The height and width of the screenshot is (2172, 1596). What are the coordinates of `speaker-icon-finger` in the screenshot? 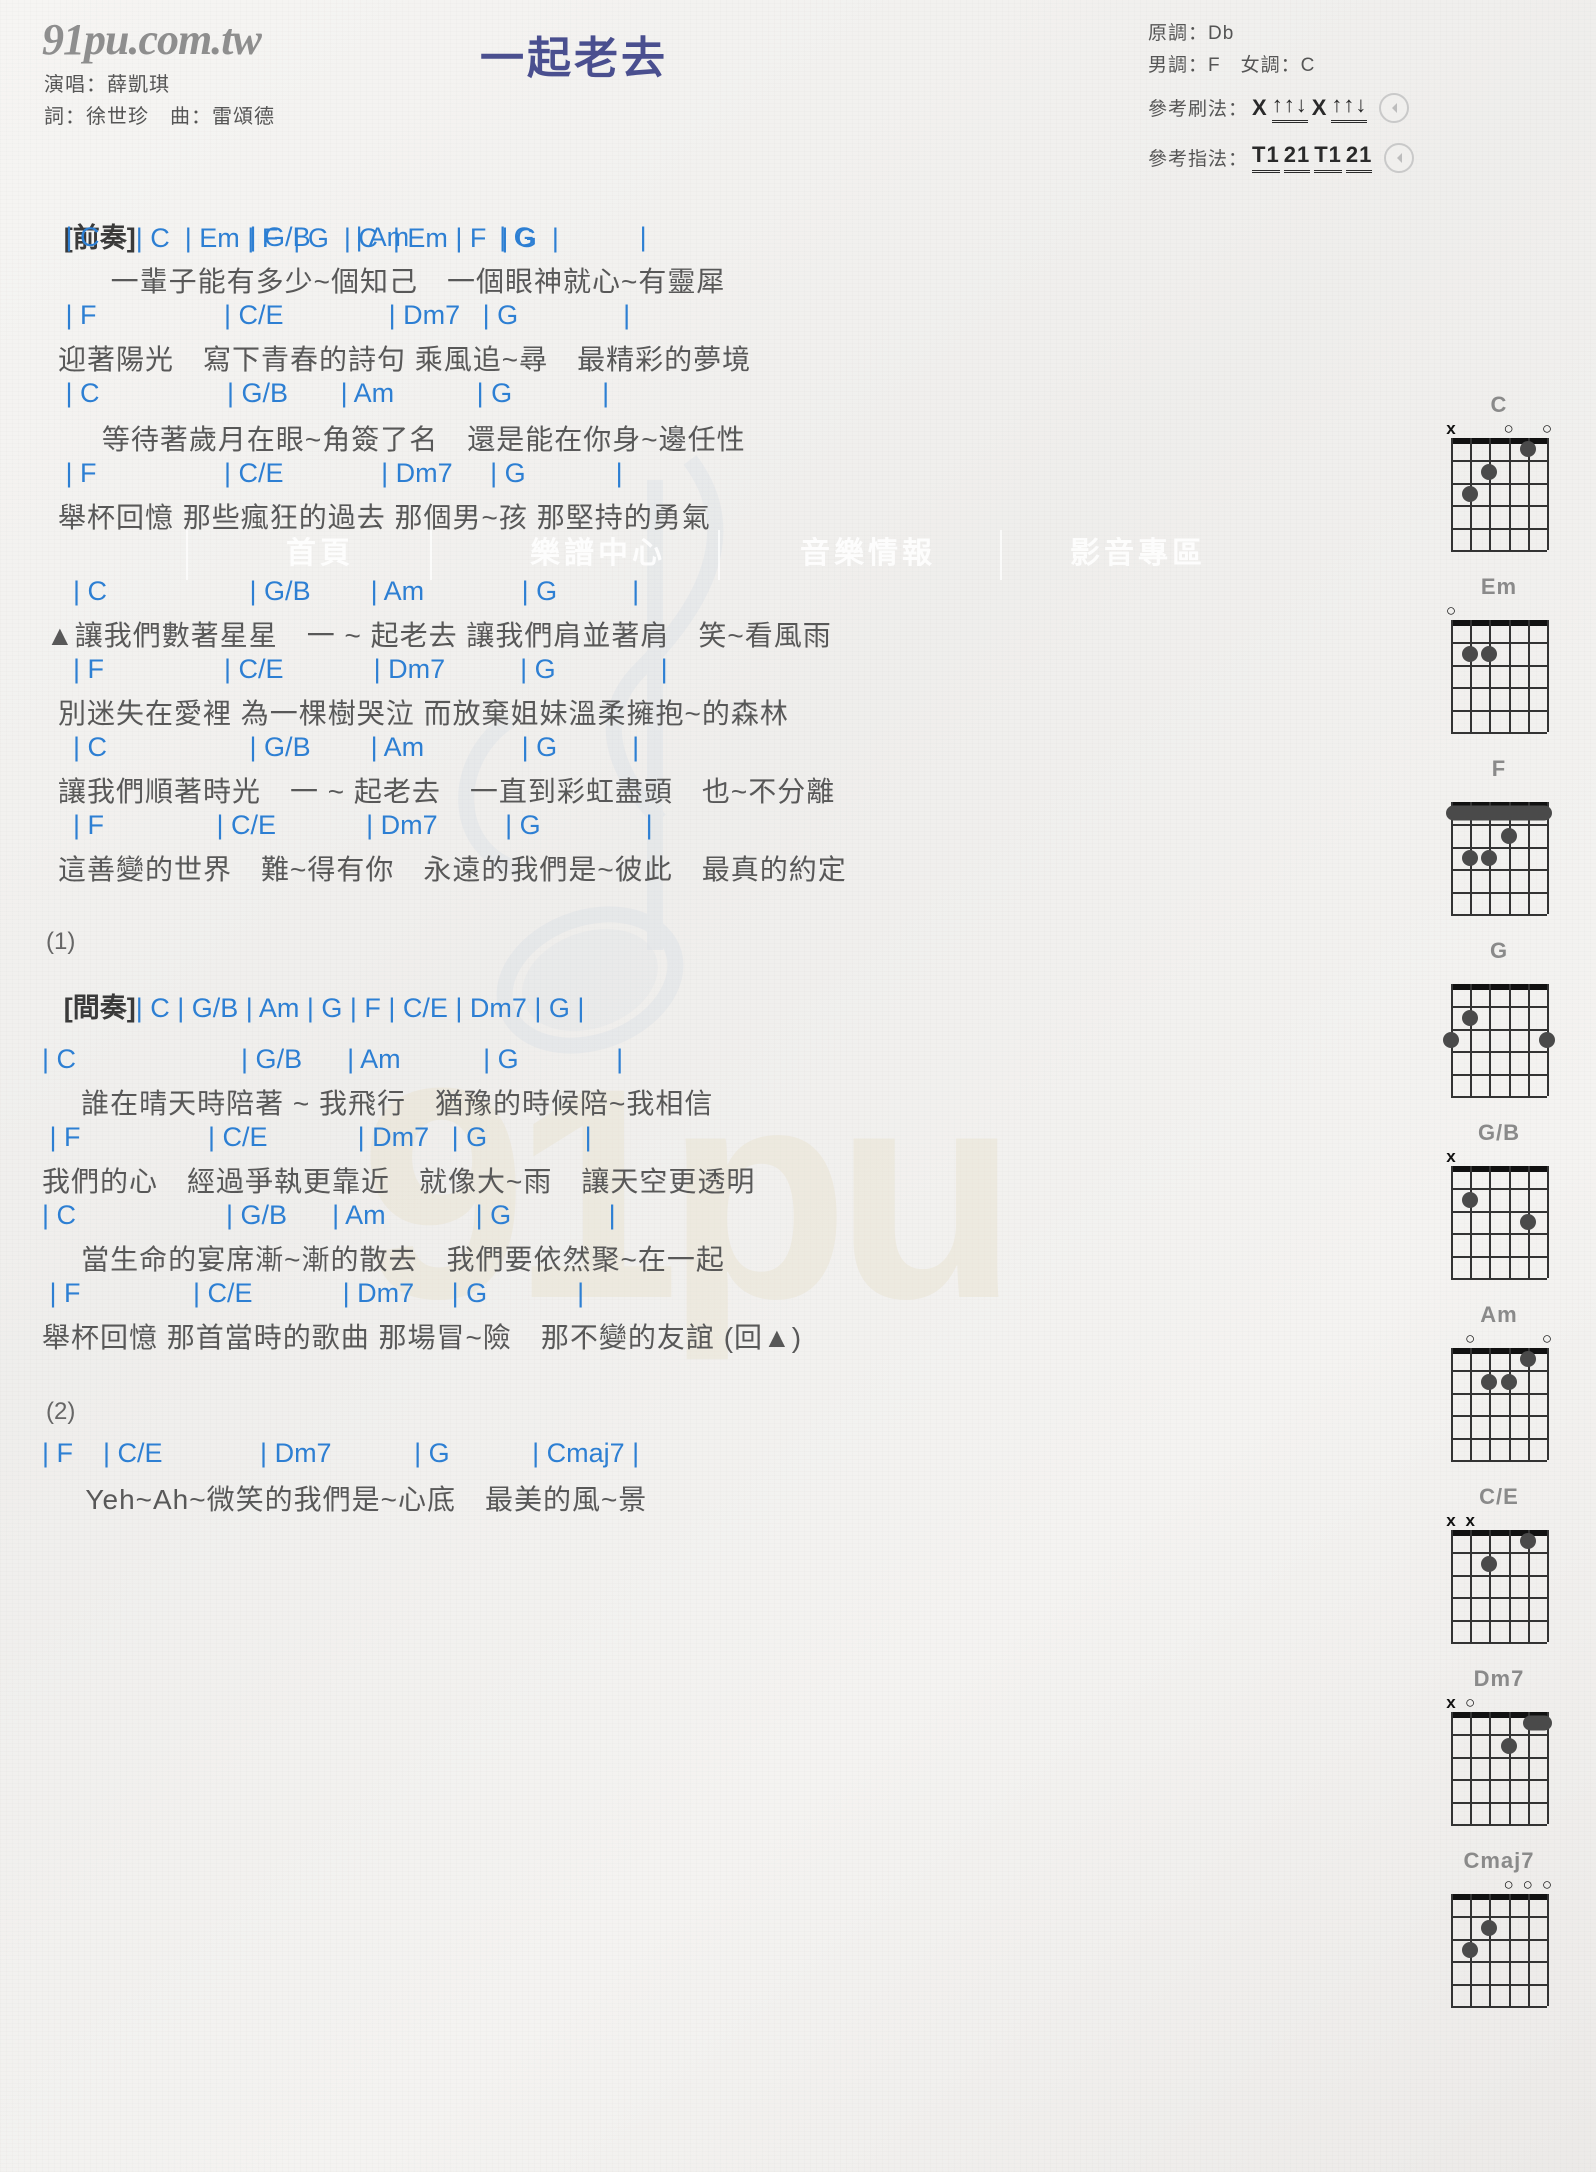 It's located at (1399, 157).